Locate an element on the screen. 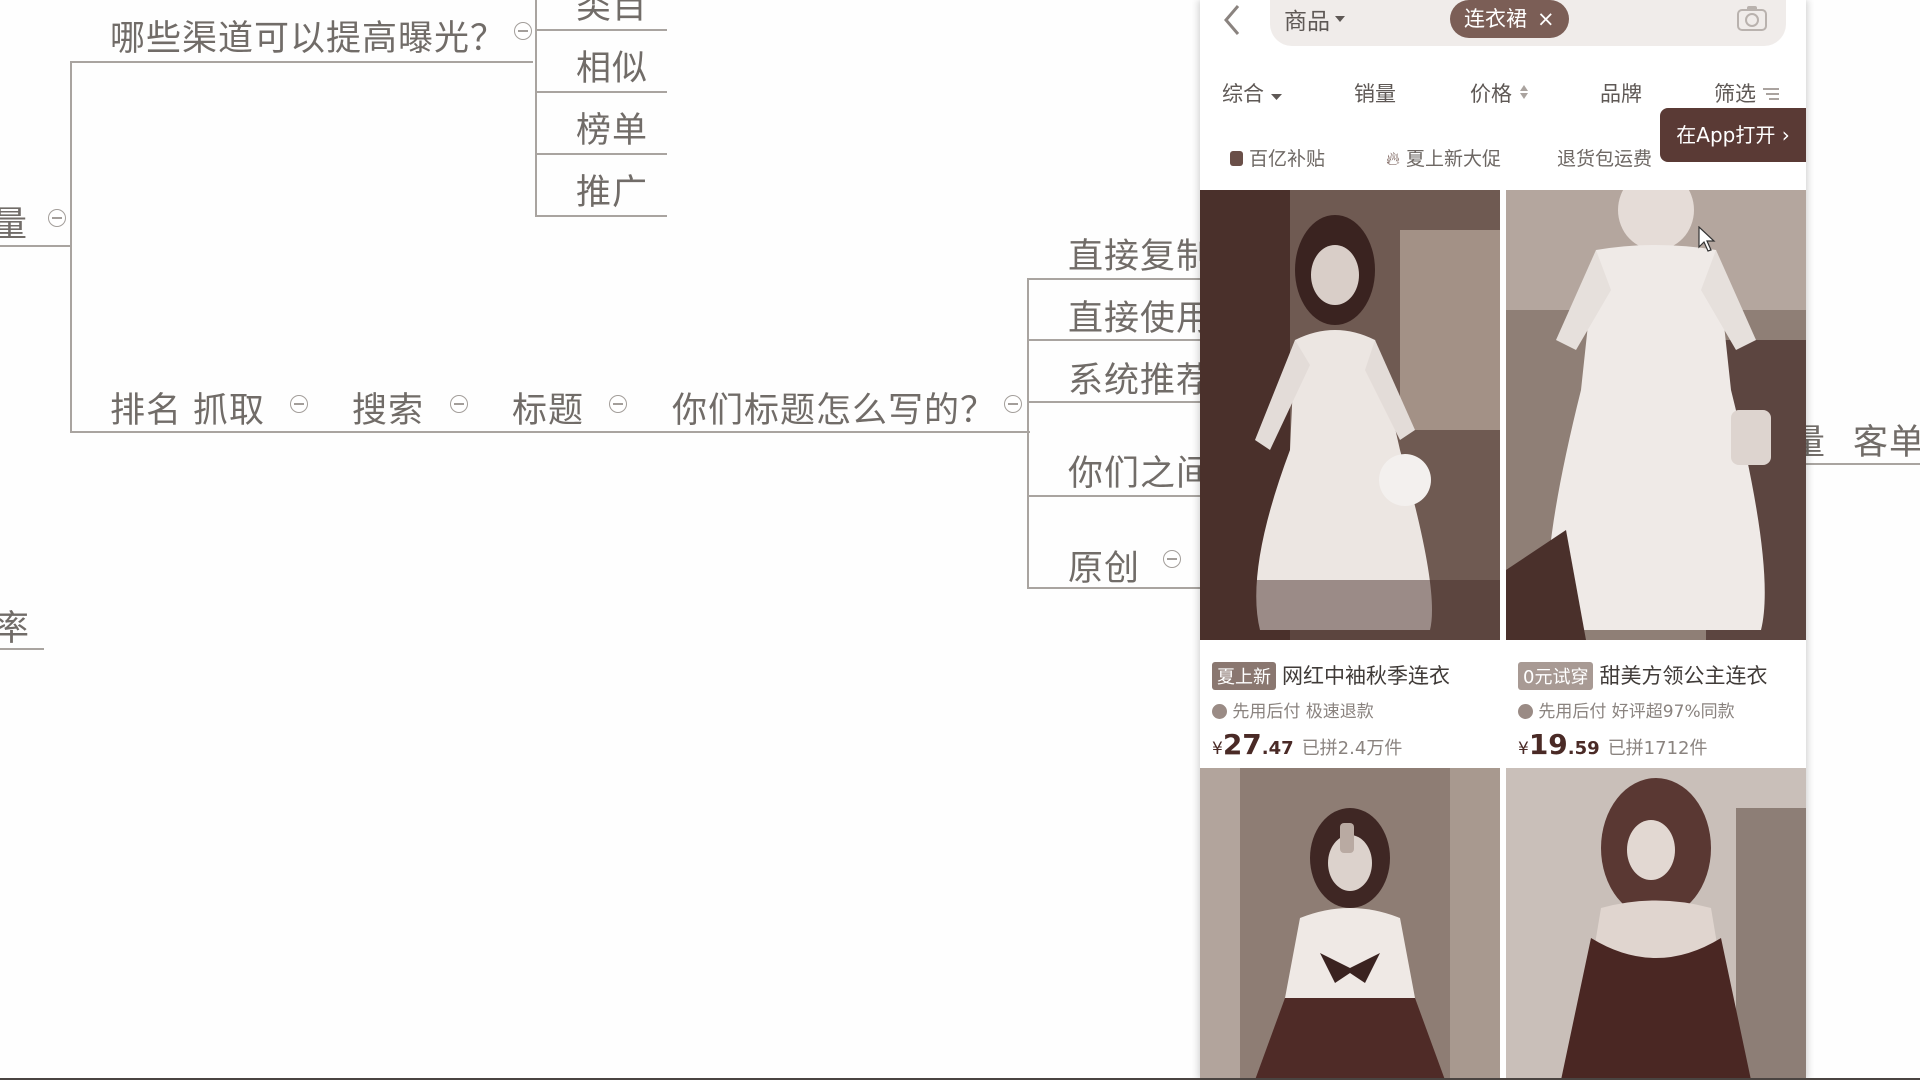  tab-sales: 销量 is located at coordinates (1375, 93).